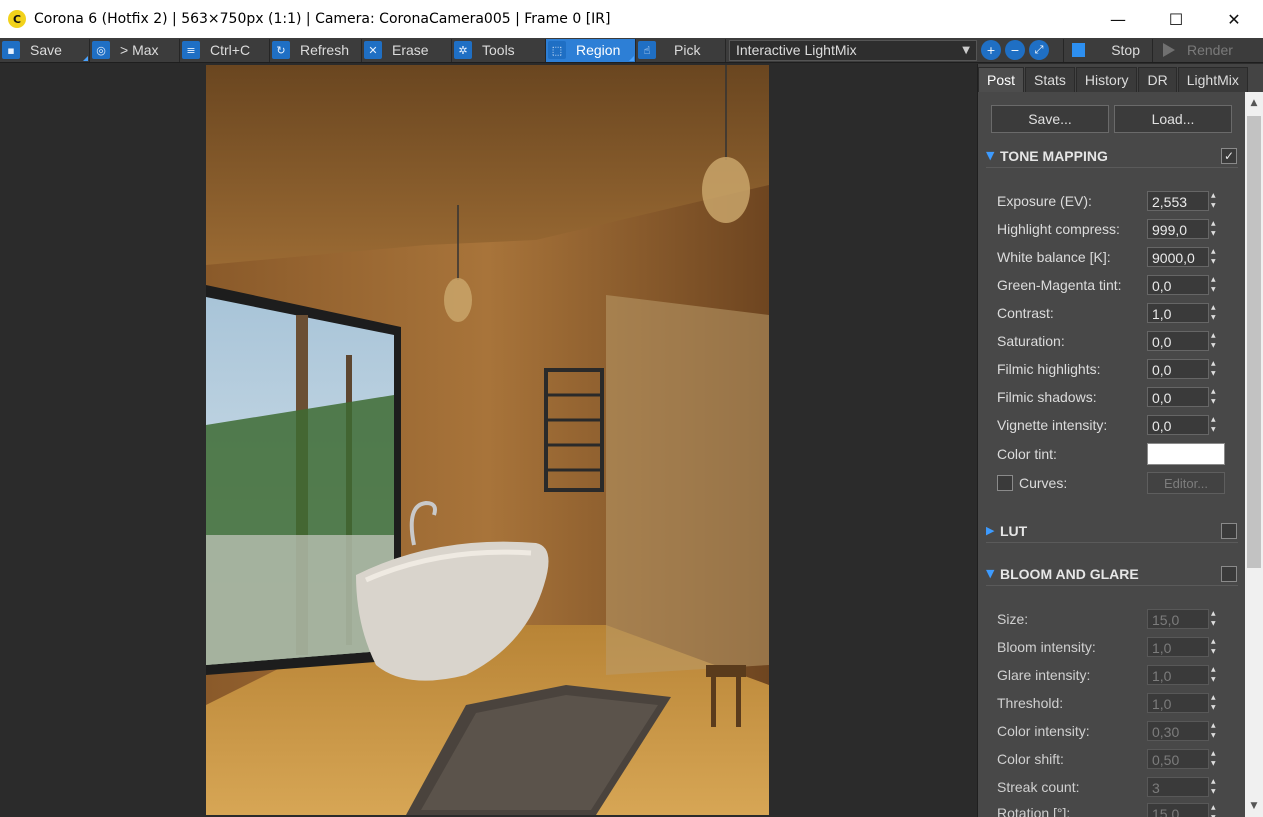  Describe the element at coordinates (1178, 285) in the screenshot. I see `green-magenta-input: 0,0` at that location.